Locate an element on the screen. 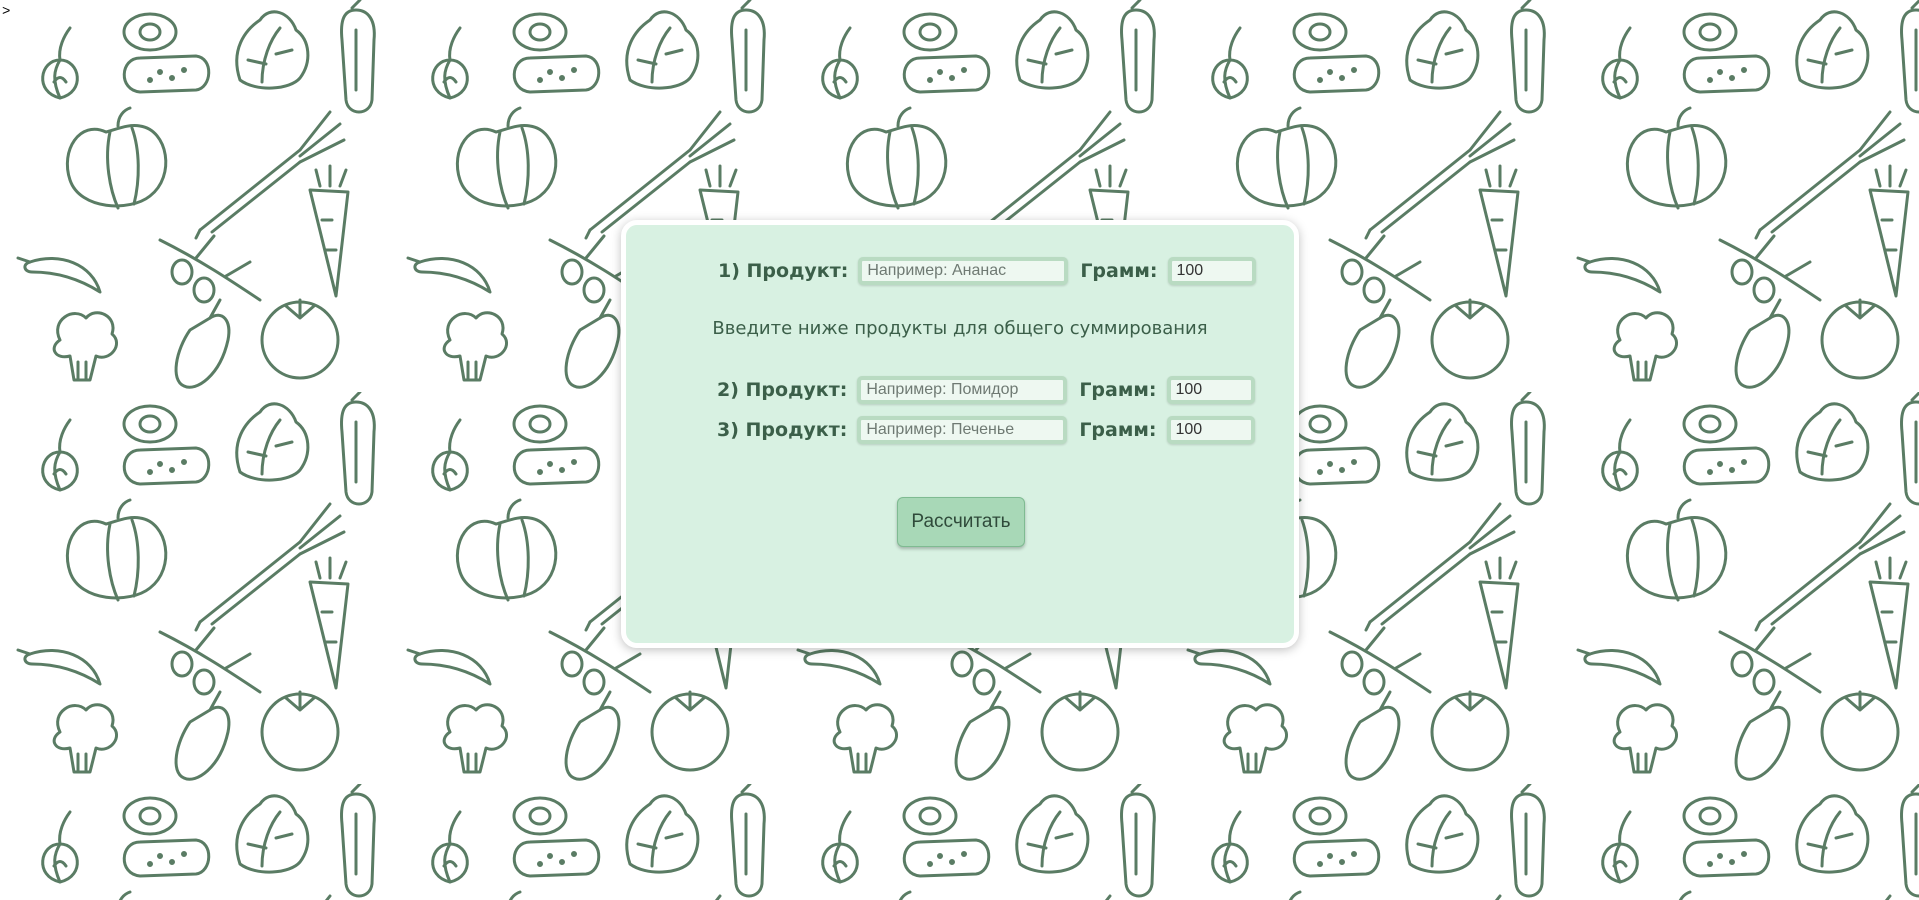 This screenshot has height=900, width=1919. product-row-3: 3) Продукт: Грамм: is located at coordinates (986, 430).